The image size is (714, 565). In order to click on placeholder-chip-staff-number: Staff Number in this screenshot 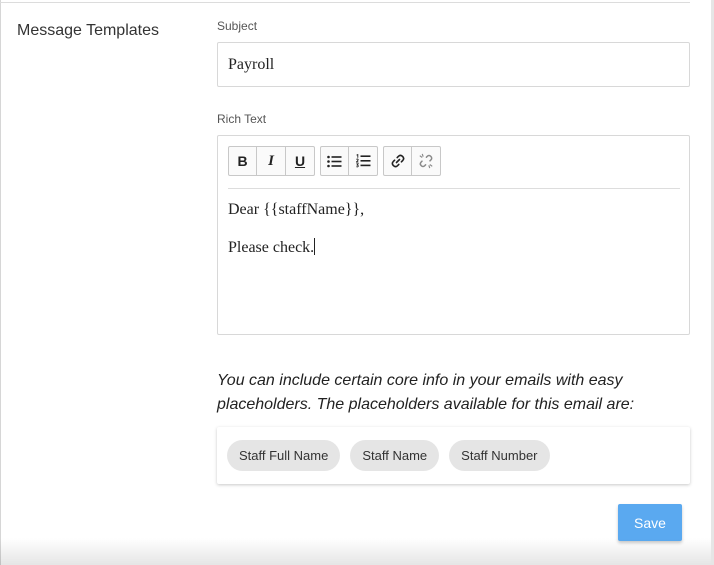, I will do `click(499, 455)`.